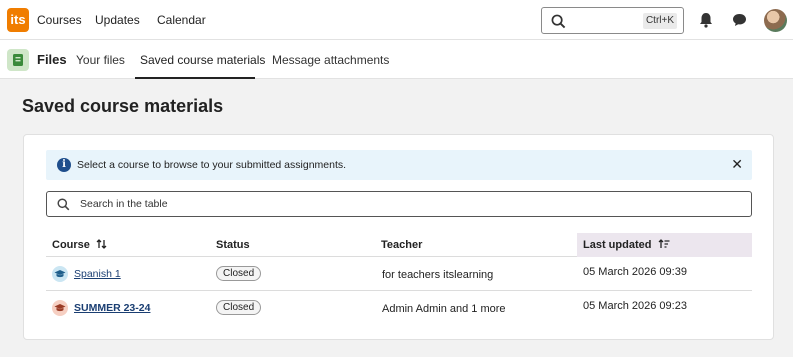  What do you see at coordinates (635, 306) in the screenshot?
I see `last-updated-cell: 05 March 2026 09:23` at bounding box center [635, 306].